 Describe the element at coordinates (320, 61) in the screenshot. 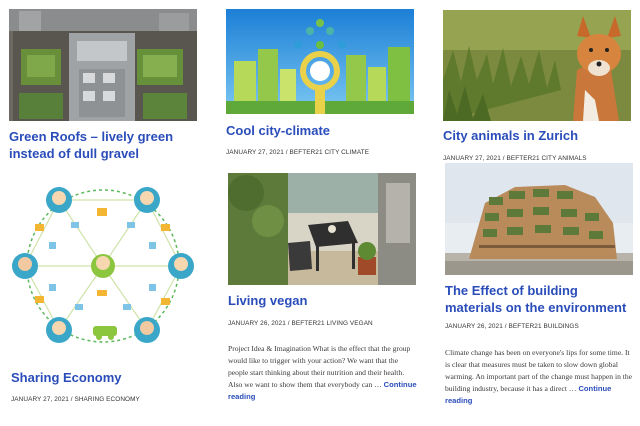

I see `city-climate-thumbnail` at that location.